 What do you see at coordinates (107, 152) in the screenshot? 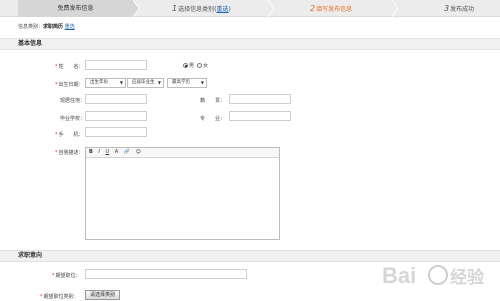
I see `underline-icon: U` at bounding box center [107, 152].